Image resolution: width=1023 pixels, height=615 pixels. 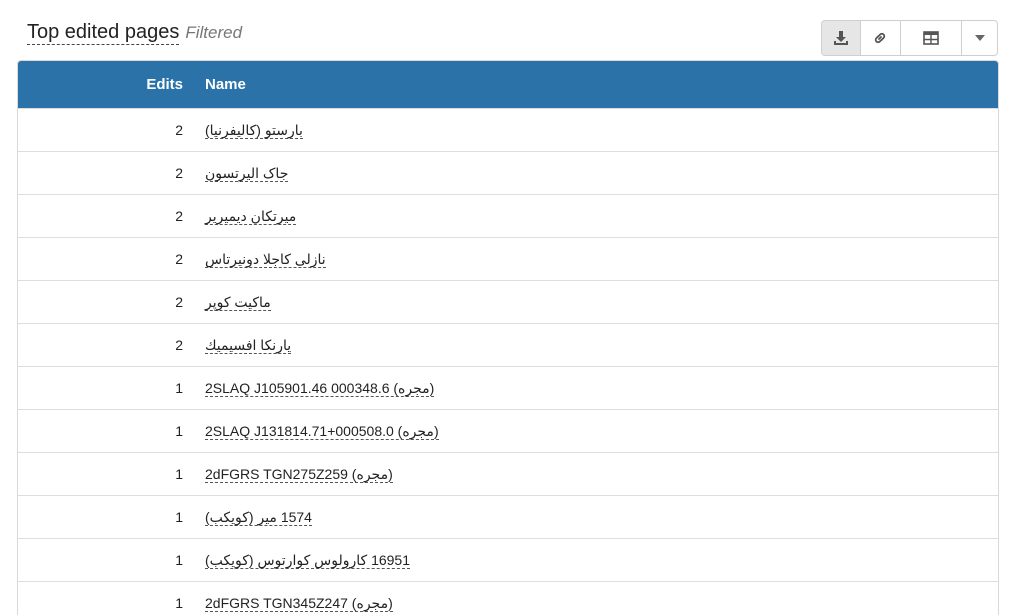 I want to click on permalink-button, so click(x=881, y=38).